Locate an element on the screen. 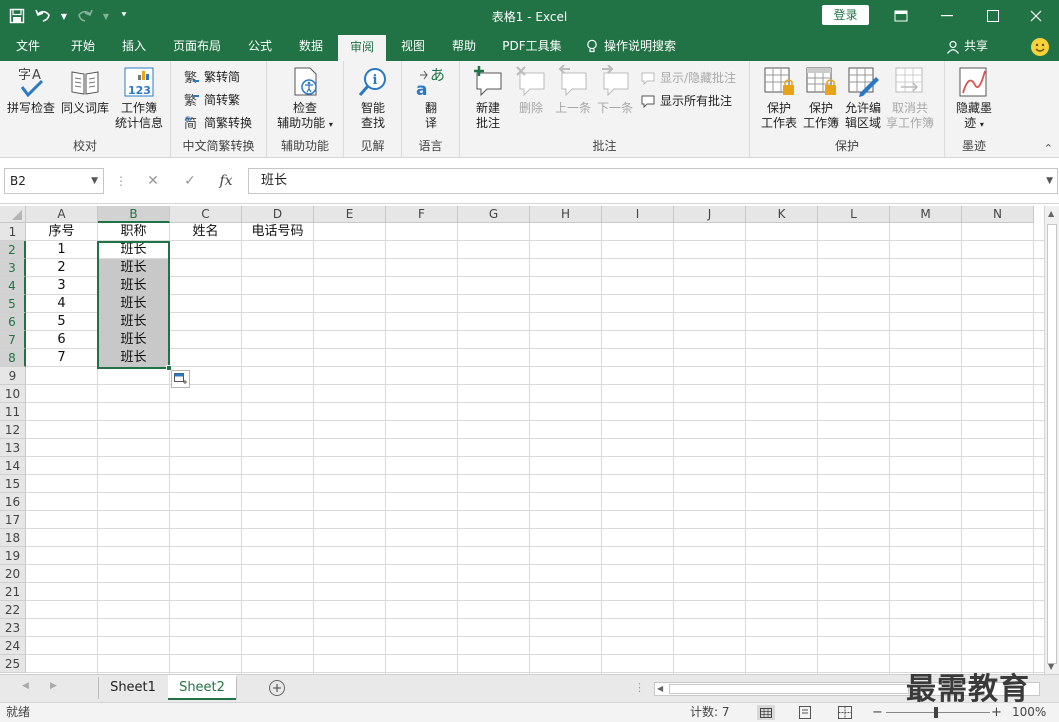  tab-split-grip-icon: ⋮ is located at coordinates (639, 687).